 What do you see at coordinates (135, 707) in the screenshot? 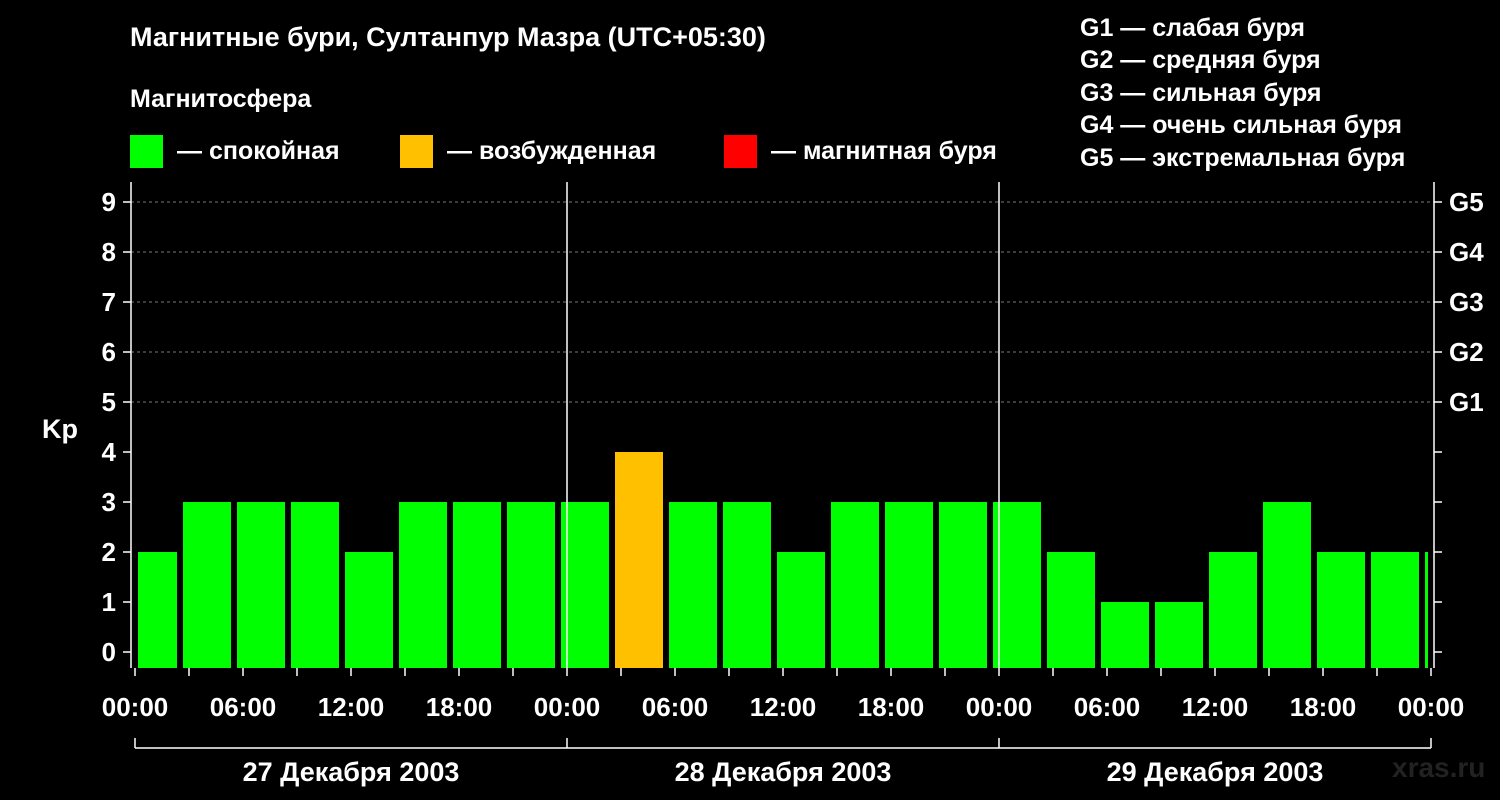
I see `x-tick-label-0: 00:00` at bounding box center [135, 707].